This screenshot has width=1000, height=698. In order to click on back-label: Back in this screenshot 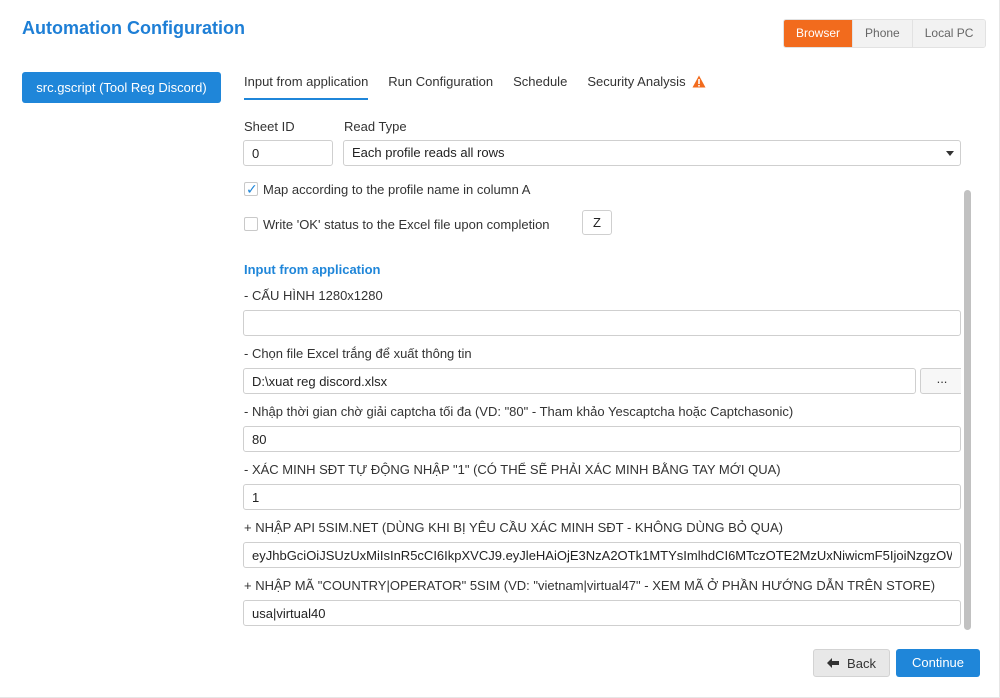, I will do `click(861, 663)`.